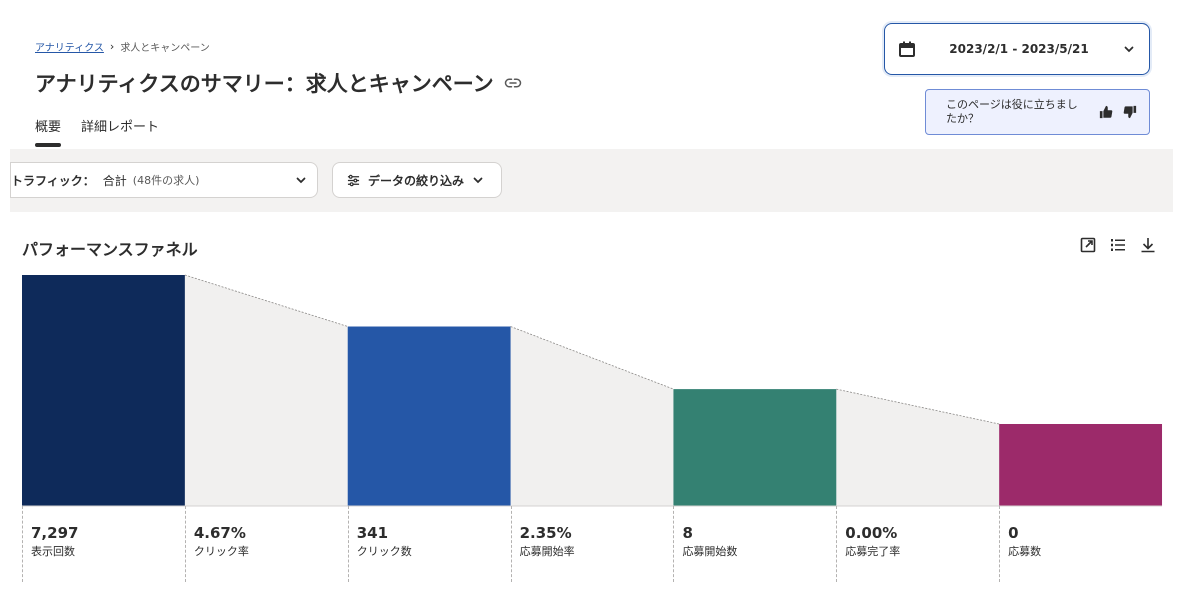 This screenshot has height=612, width=1198. Describe the element at coordinates (907, 49) in the screenshot. I see `calendar-icon` at that location.